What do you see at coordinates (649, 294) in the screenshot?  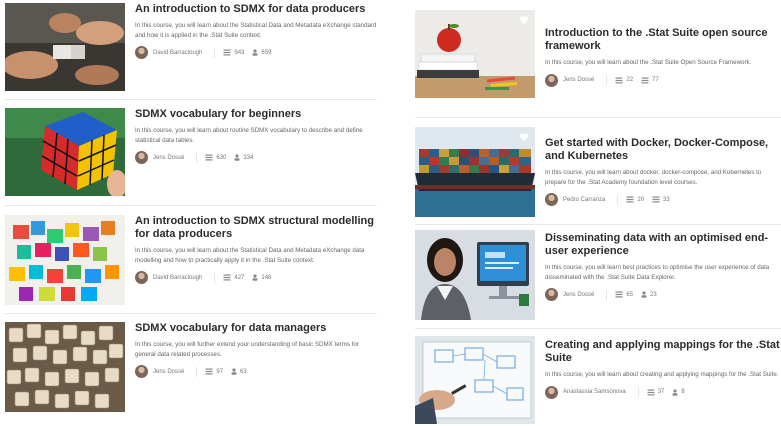 I see `learners-count: 23` at bounding box center [649, 294].